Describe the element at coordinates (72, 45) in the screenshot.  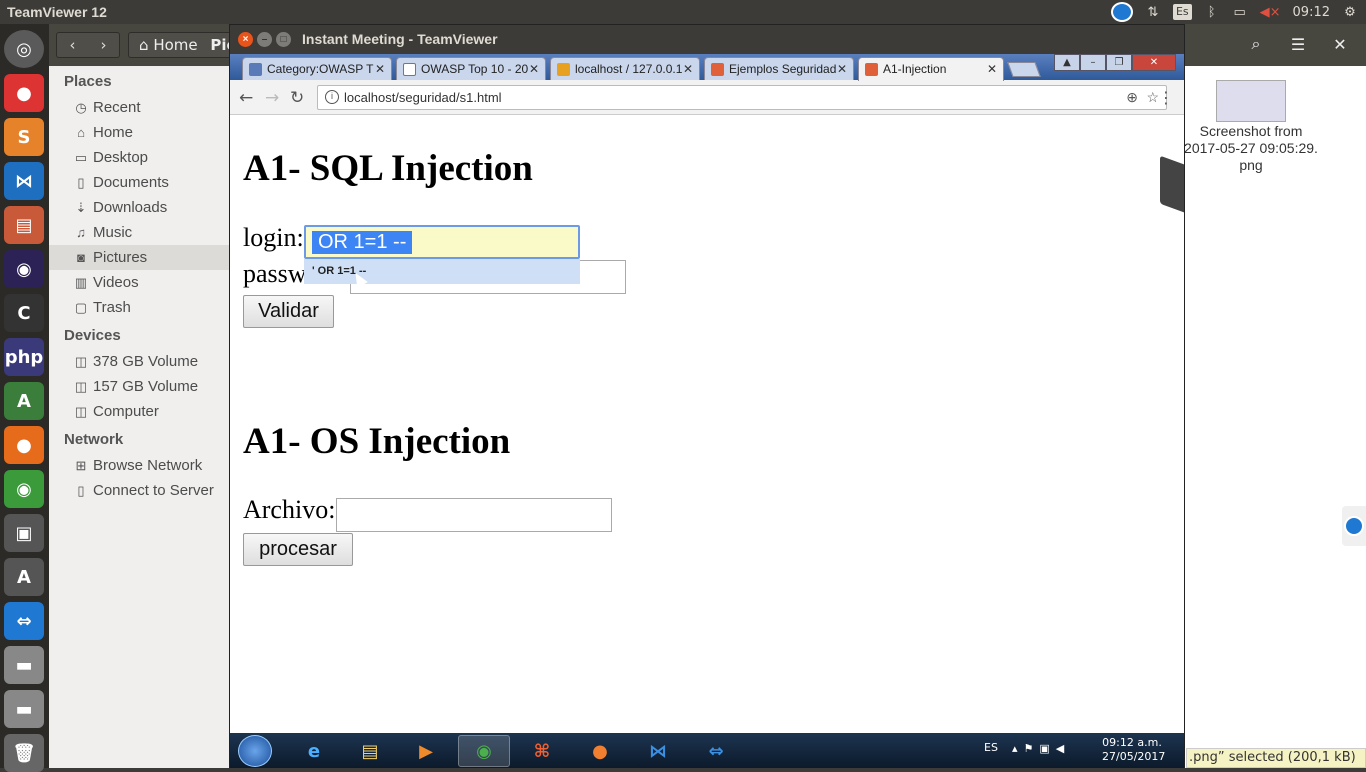
I see `back-button: ‹` at that location.